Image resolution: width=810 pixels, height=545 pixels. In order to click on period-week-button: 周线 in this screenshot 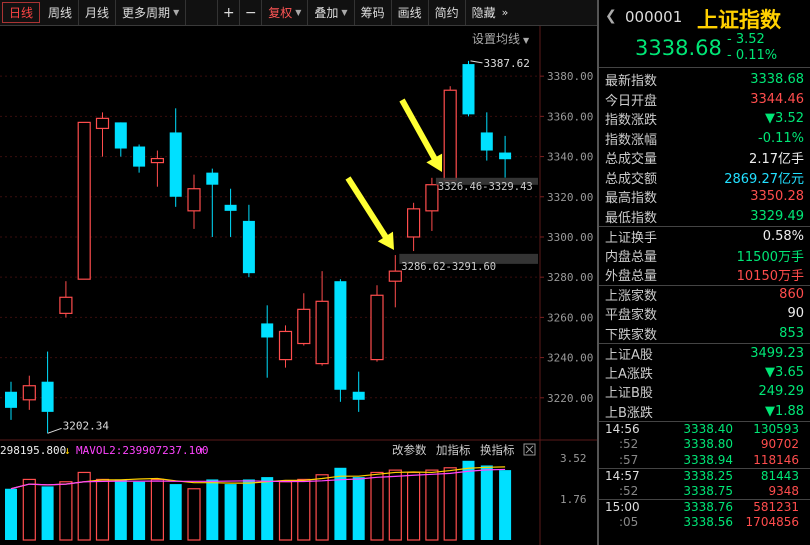, I will do `click(61, 12)`.